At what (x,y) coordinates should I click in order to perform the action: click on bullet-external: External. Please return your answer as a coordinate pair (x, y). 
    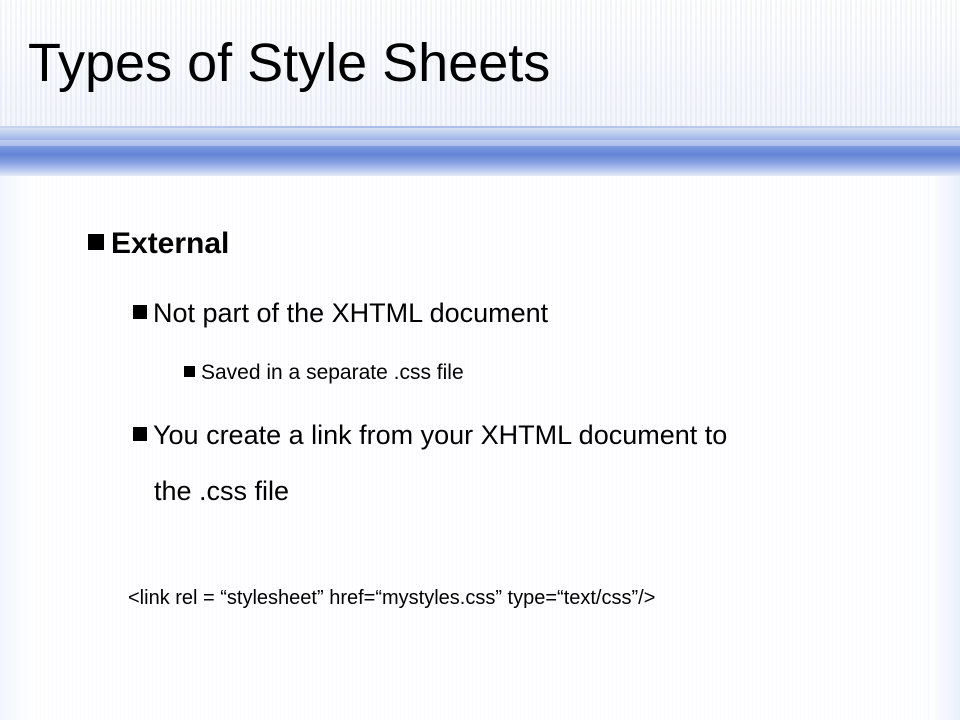
    Looking at the image, I should click on (158, 244).